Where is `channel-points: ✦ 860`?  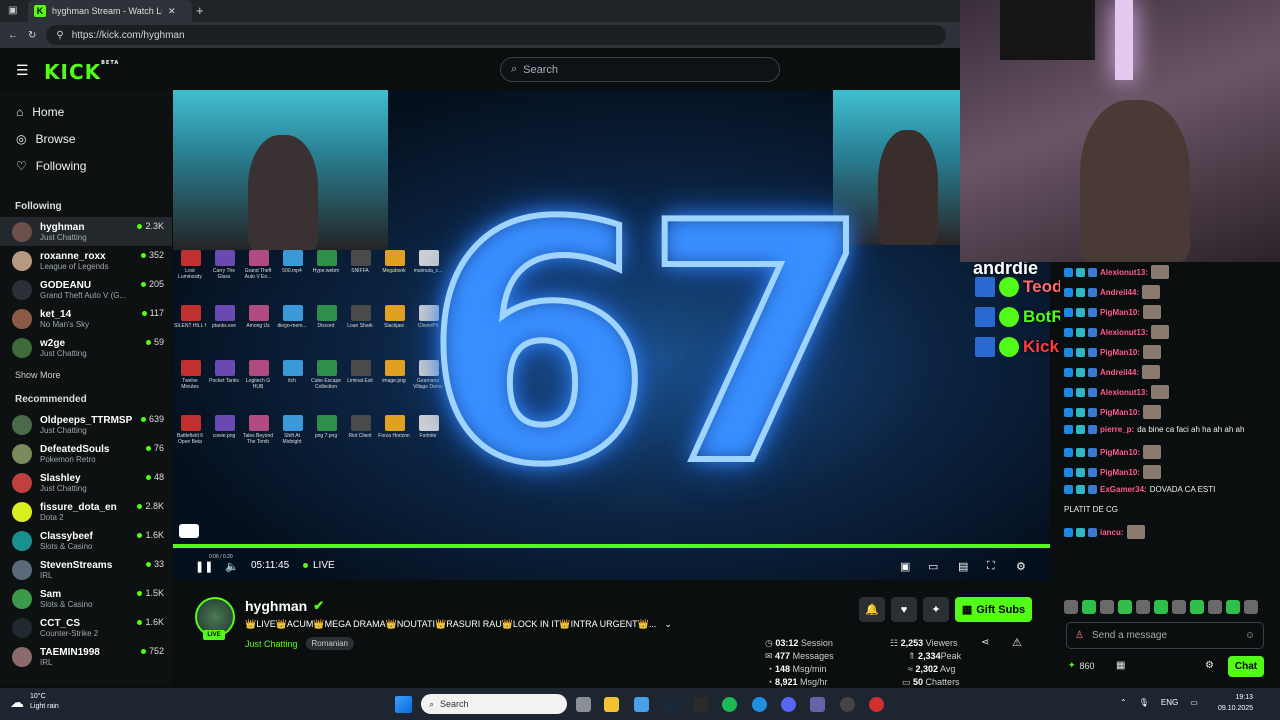 channel-points: ✦ 860 is located at coordinates (1081, 665).